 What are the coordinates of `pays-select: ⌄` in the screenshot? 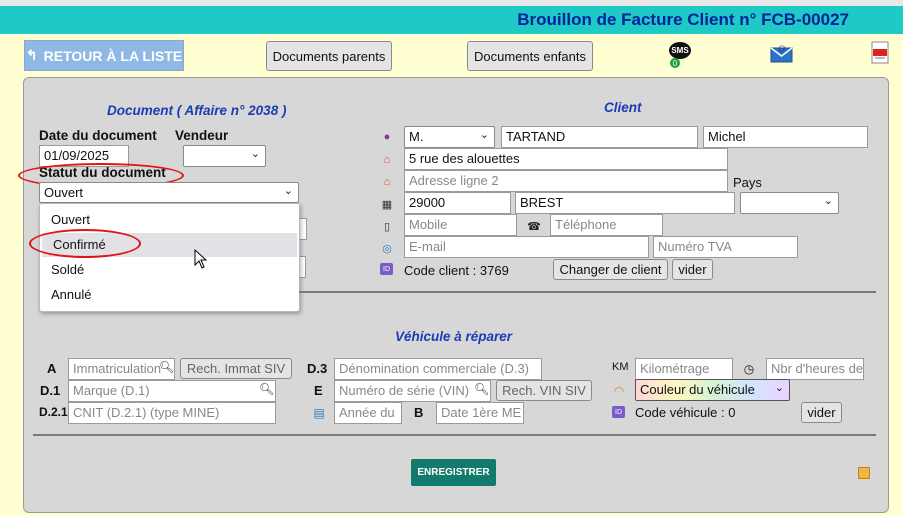 It's located at (789, 203).